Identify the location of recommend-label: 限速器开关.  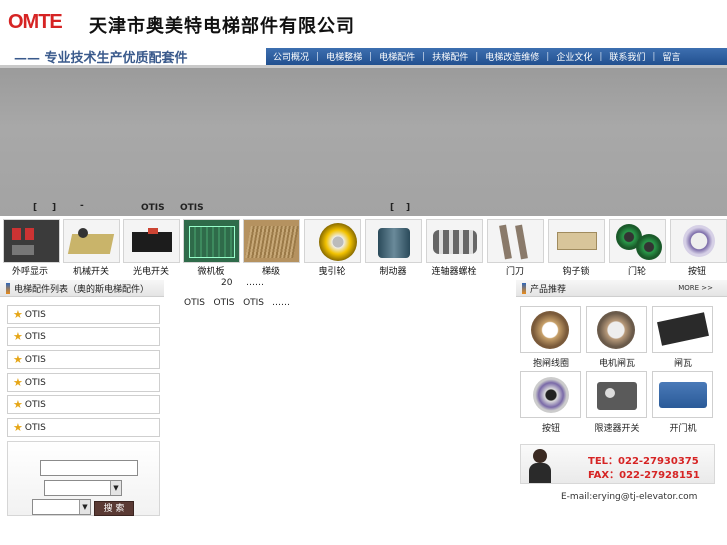
(617, 427).